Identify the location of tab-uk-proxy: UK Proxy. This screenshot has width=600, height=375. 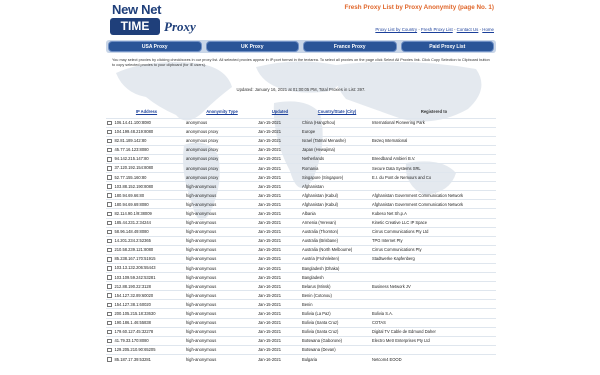
(252, 46).